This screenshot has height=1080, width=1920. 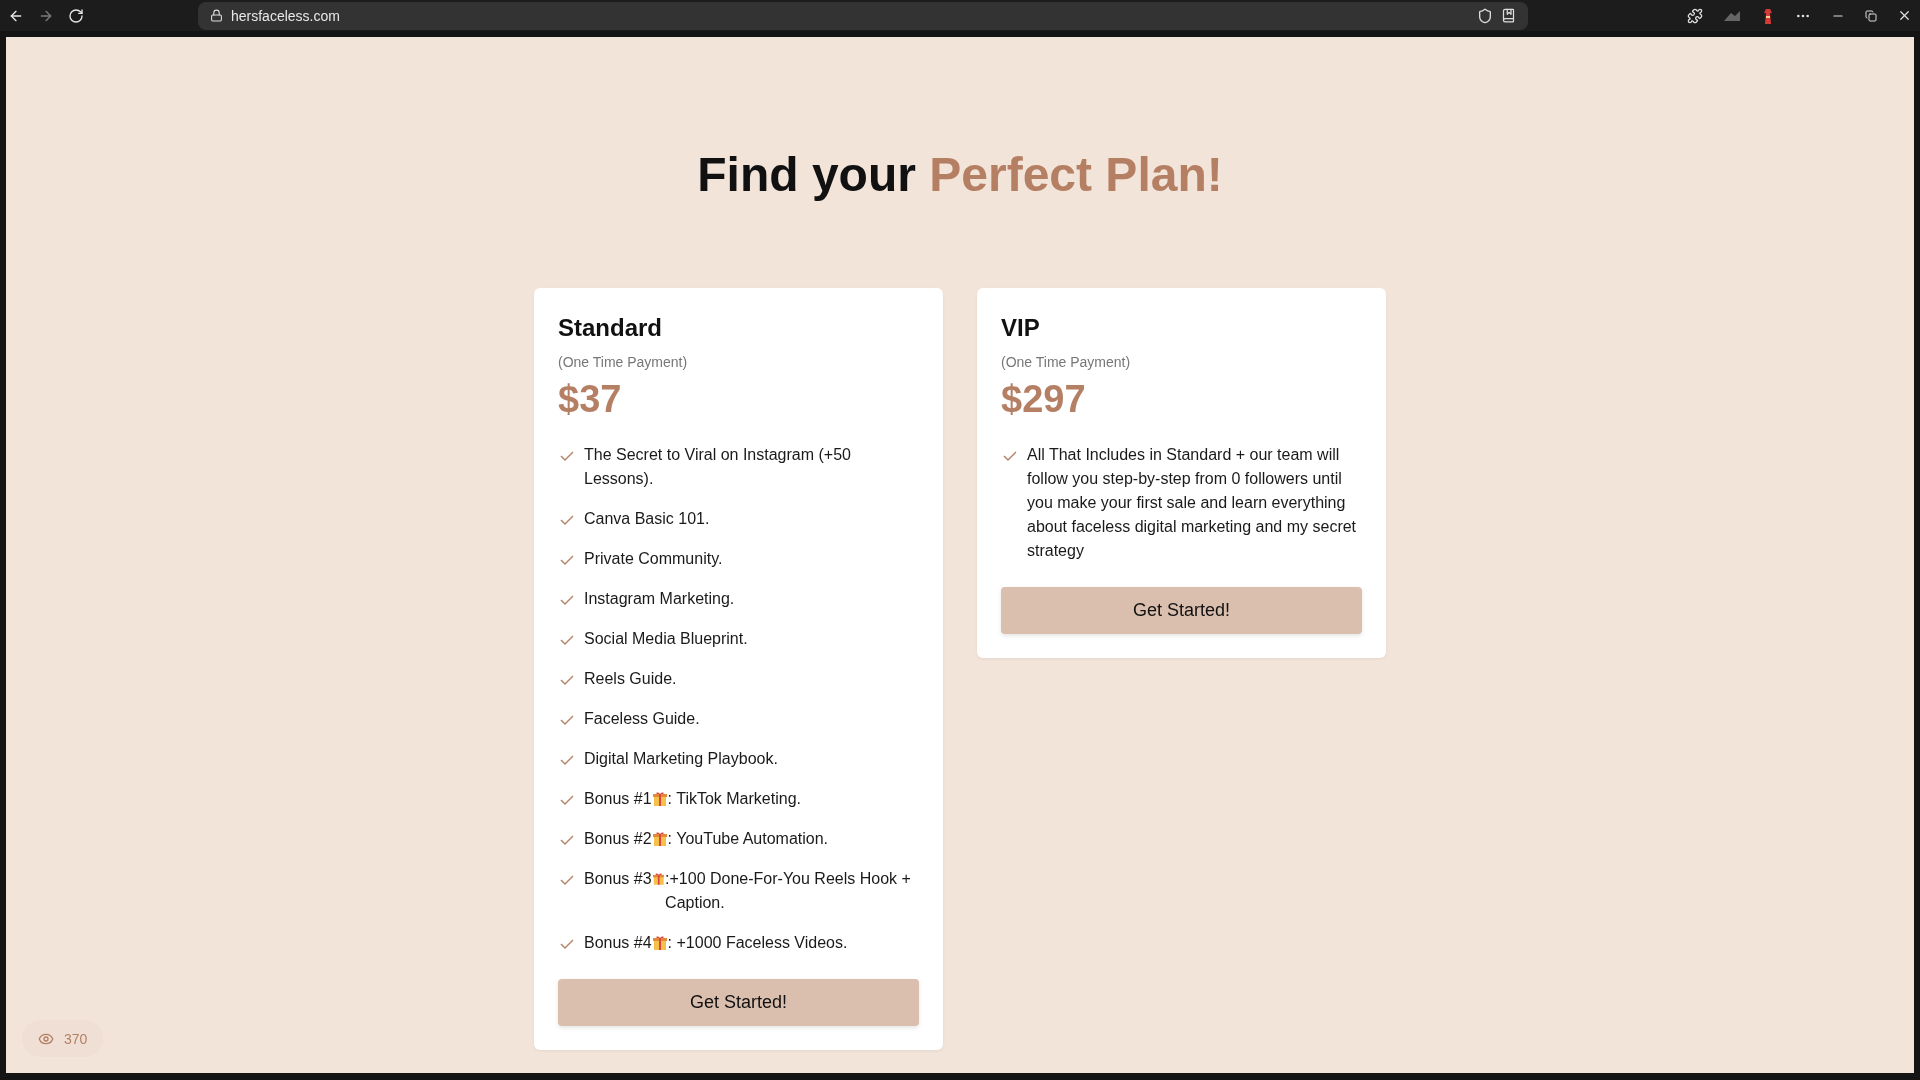 I want to click on extension-icon, so click(x=1768, y=15).